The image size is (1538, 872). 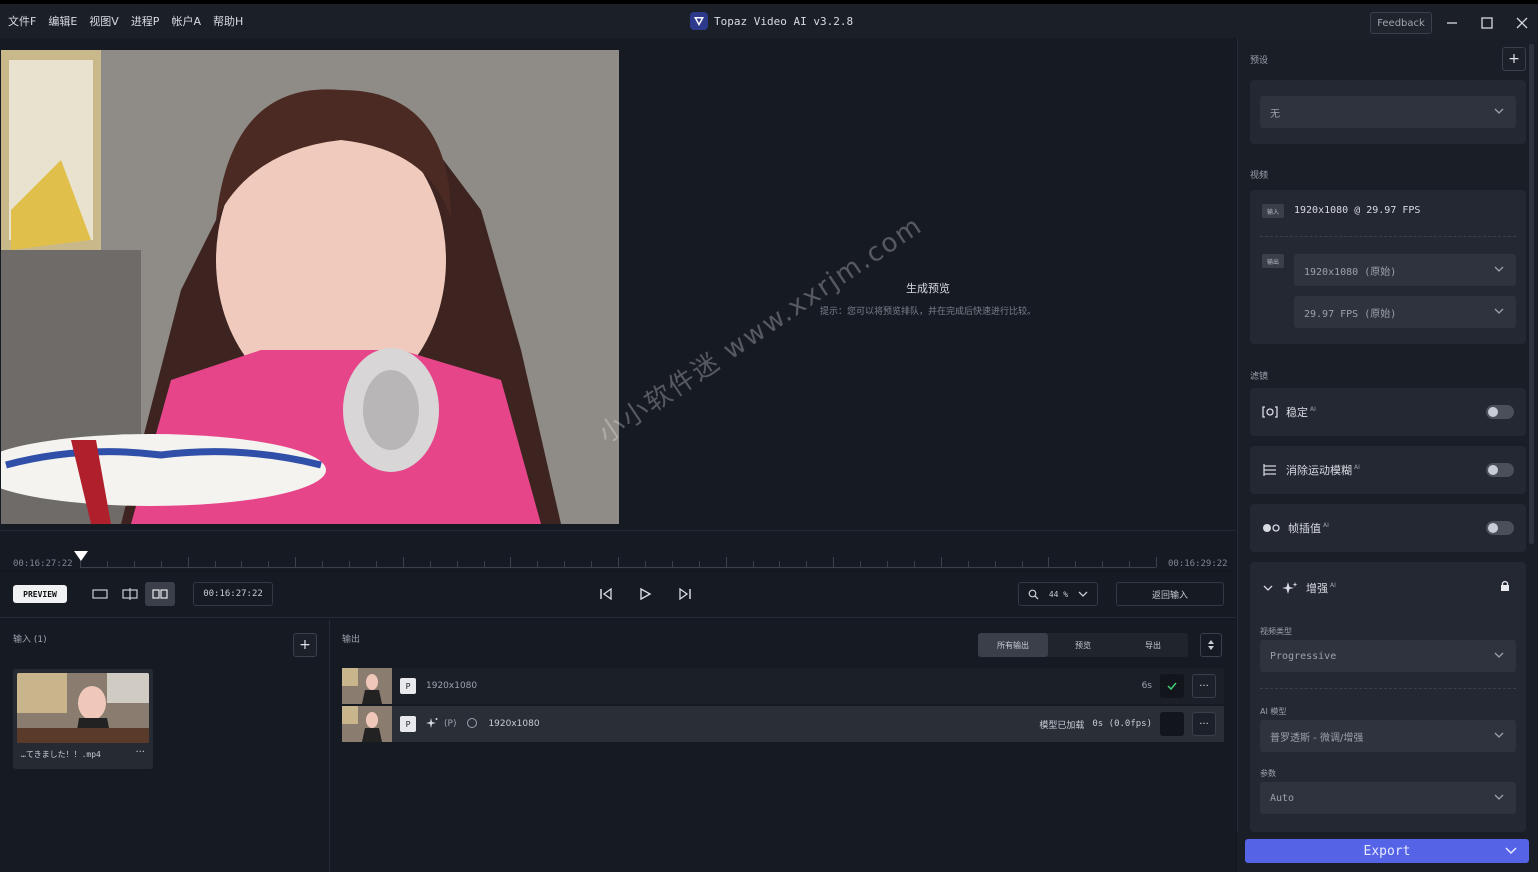 I want to click on minimize-icon, so click(x=1452, y=23).